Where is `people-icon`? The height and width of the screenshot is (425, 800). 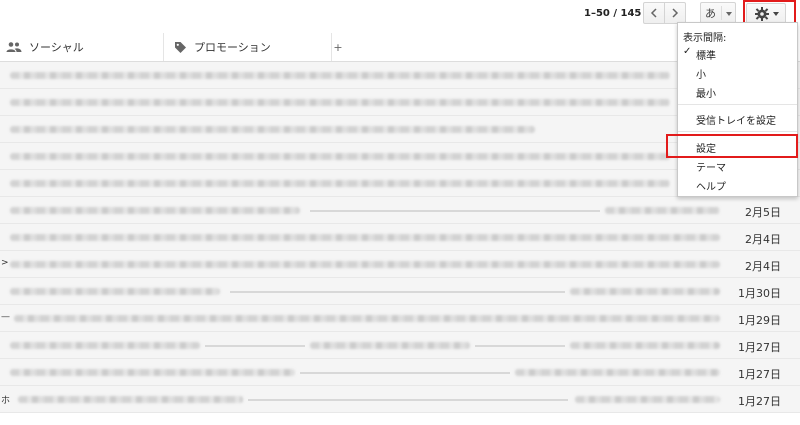
people-icon is located at coordinates (14, 47).